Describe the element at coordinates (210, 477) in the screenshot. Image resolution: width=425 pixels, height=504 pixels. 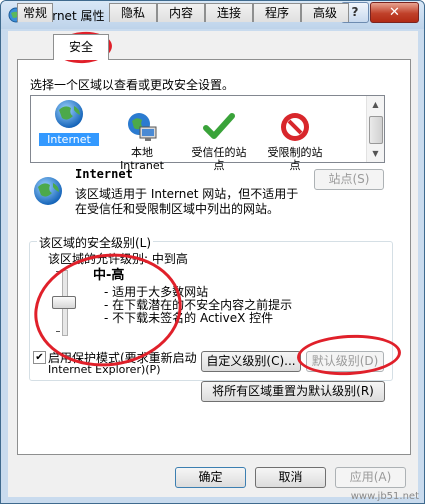
I see `ok-button: 确定` at that location.